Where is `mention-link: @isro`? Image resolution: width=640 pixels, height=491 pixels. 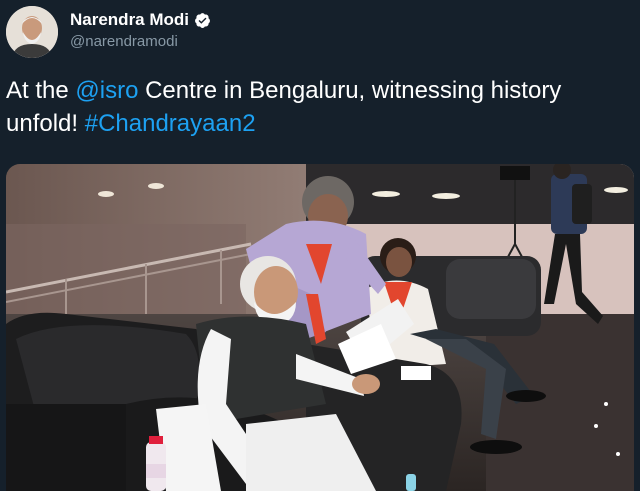
mention-link: @isro is located at coordinates (106, 90).